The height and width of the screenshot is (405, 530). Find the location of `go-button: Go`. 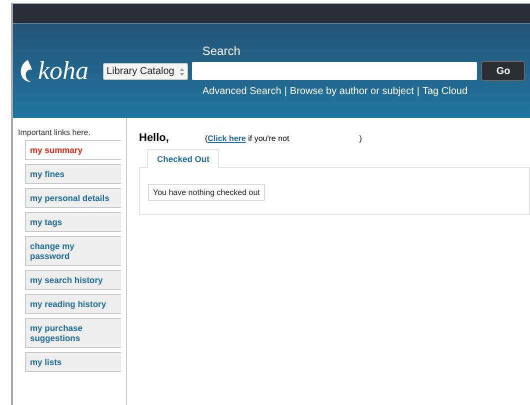

go-button: Go is located at coordinates (503, 71).